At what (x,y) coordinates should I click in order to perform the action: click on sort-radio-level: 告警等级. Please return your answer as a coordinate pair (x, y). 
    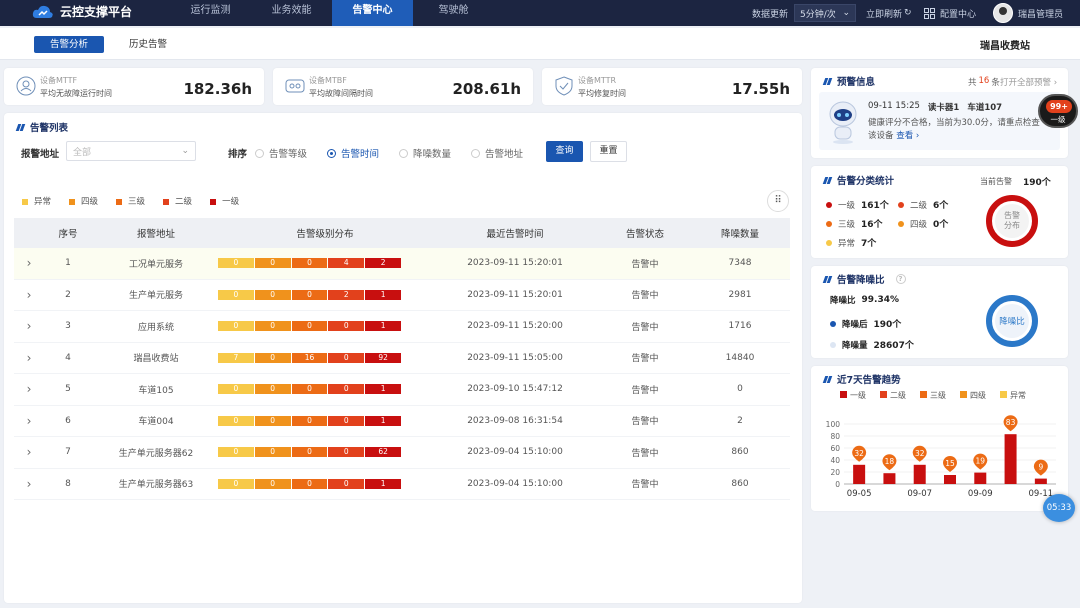
    Looking at the image, I should click on (281, 153).